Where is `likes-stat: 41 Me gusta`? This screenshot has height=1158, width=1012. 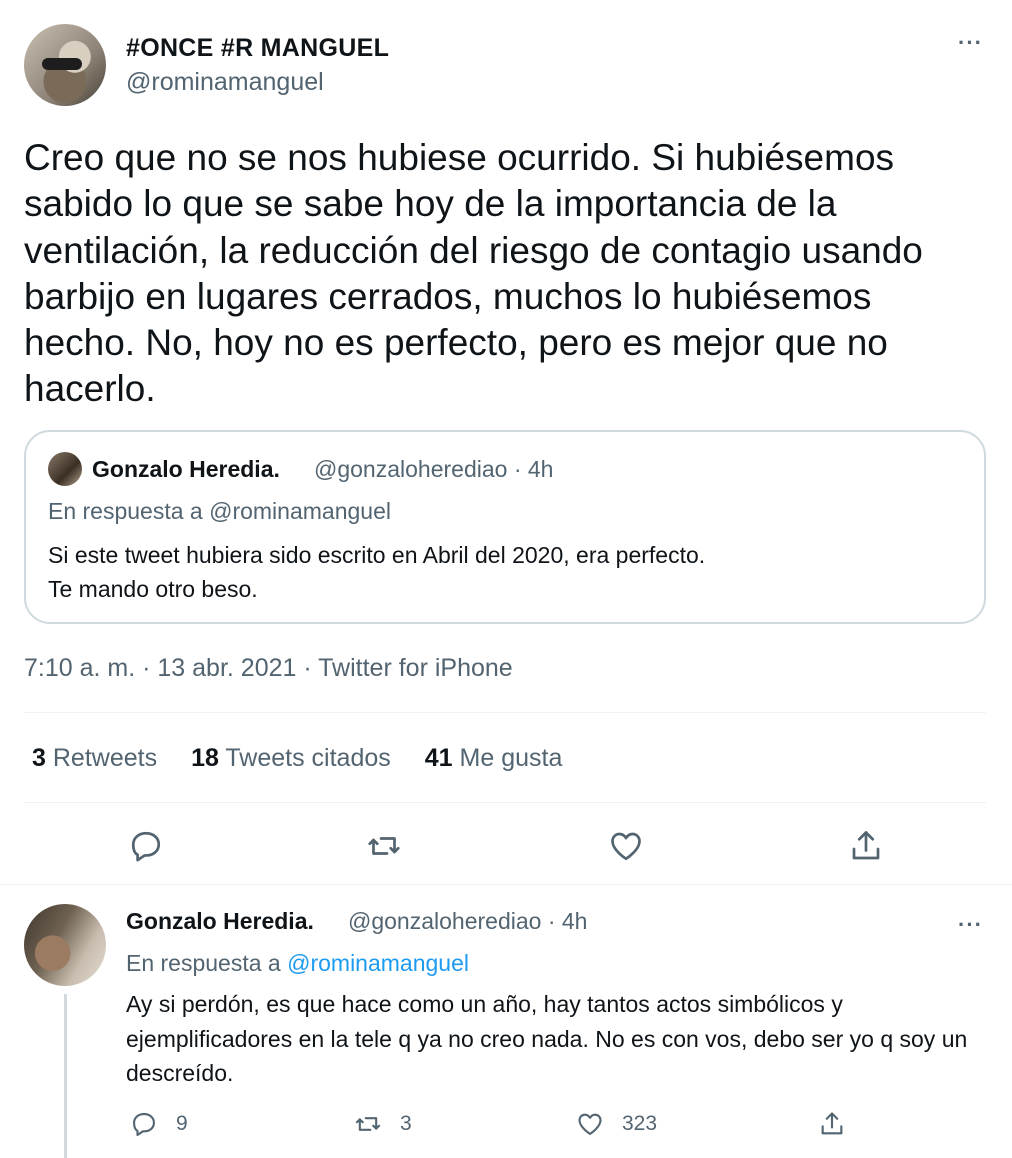
likes-stat: 41 Me gusta is located at coordinates (494, 758).